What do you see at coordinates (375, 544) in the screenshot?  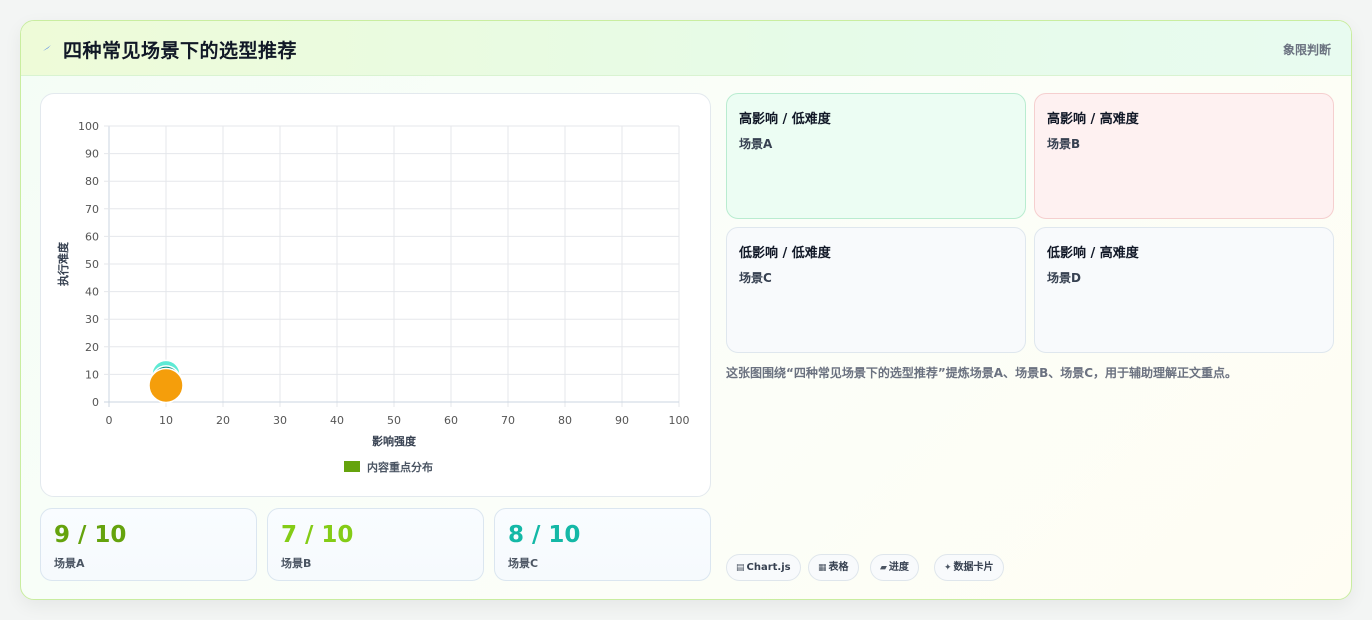 I see `stat-card: 7 / 10 场景B` at bounding box center [375, 544].